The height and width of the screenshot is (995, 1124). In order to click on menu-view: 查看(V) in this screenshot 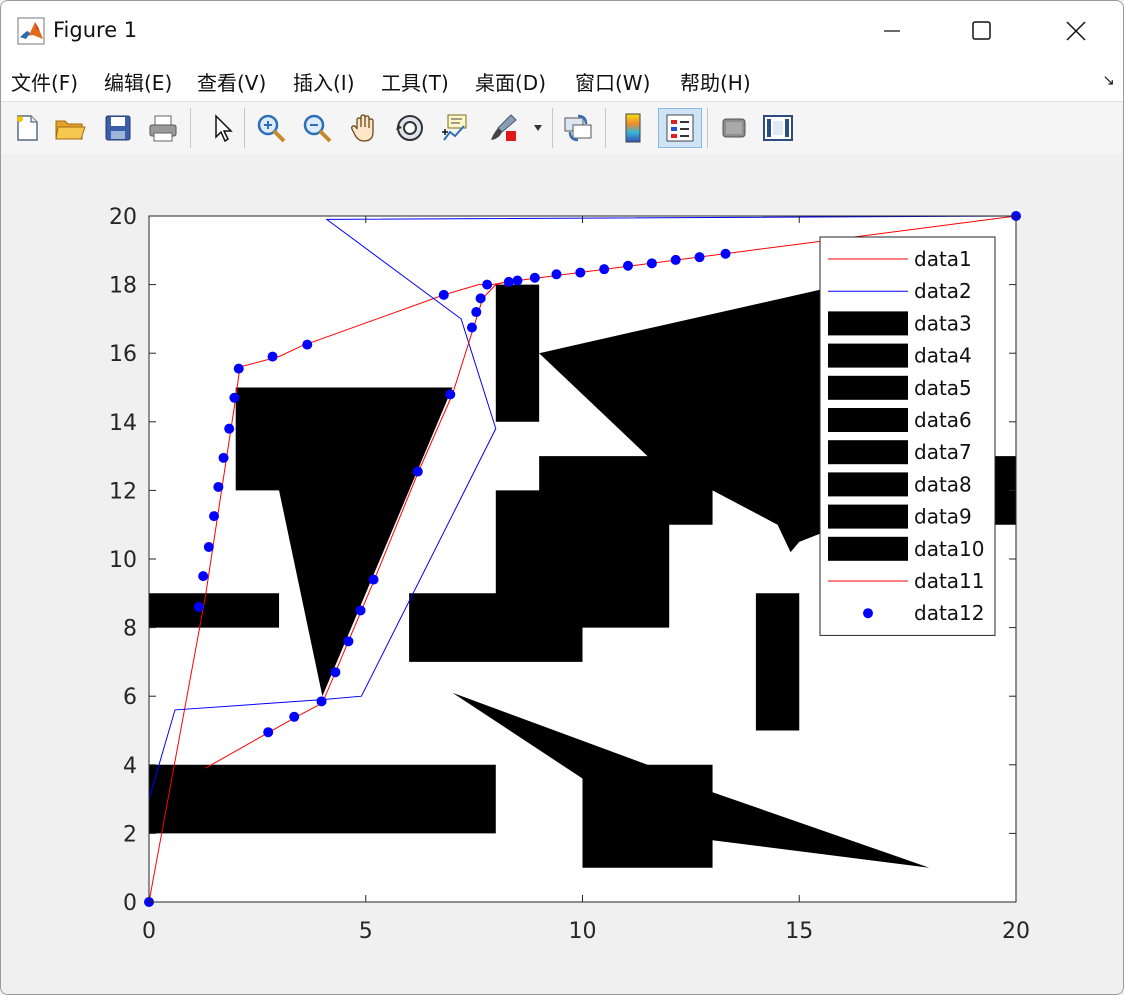, I will do `click(231, 81)`.